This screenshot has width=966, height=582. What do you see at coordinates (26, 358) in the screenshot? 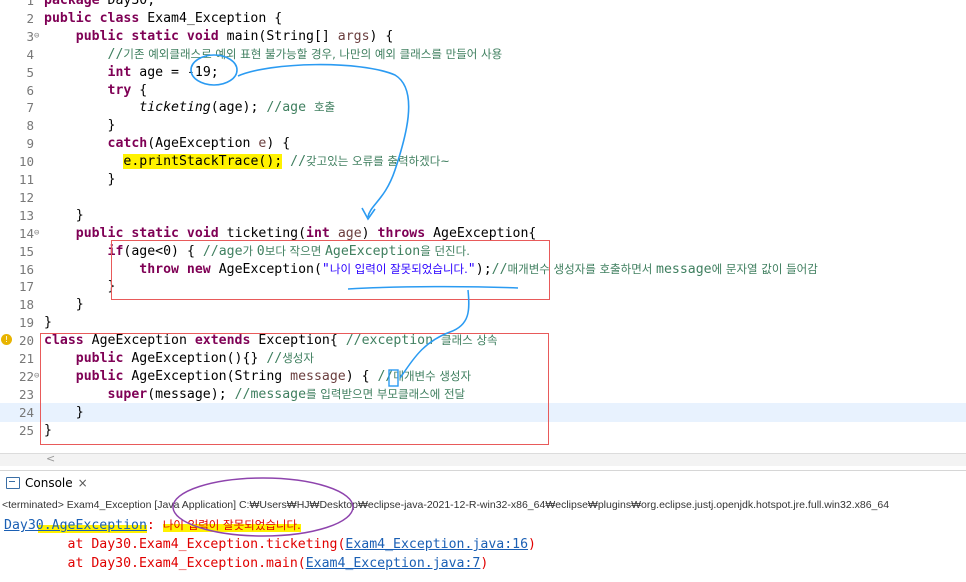
I see `line-number: 21` at bounding box center [26, 358].